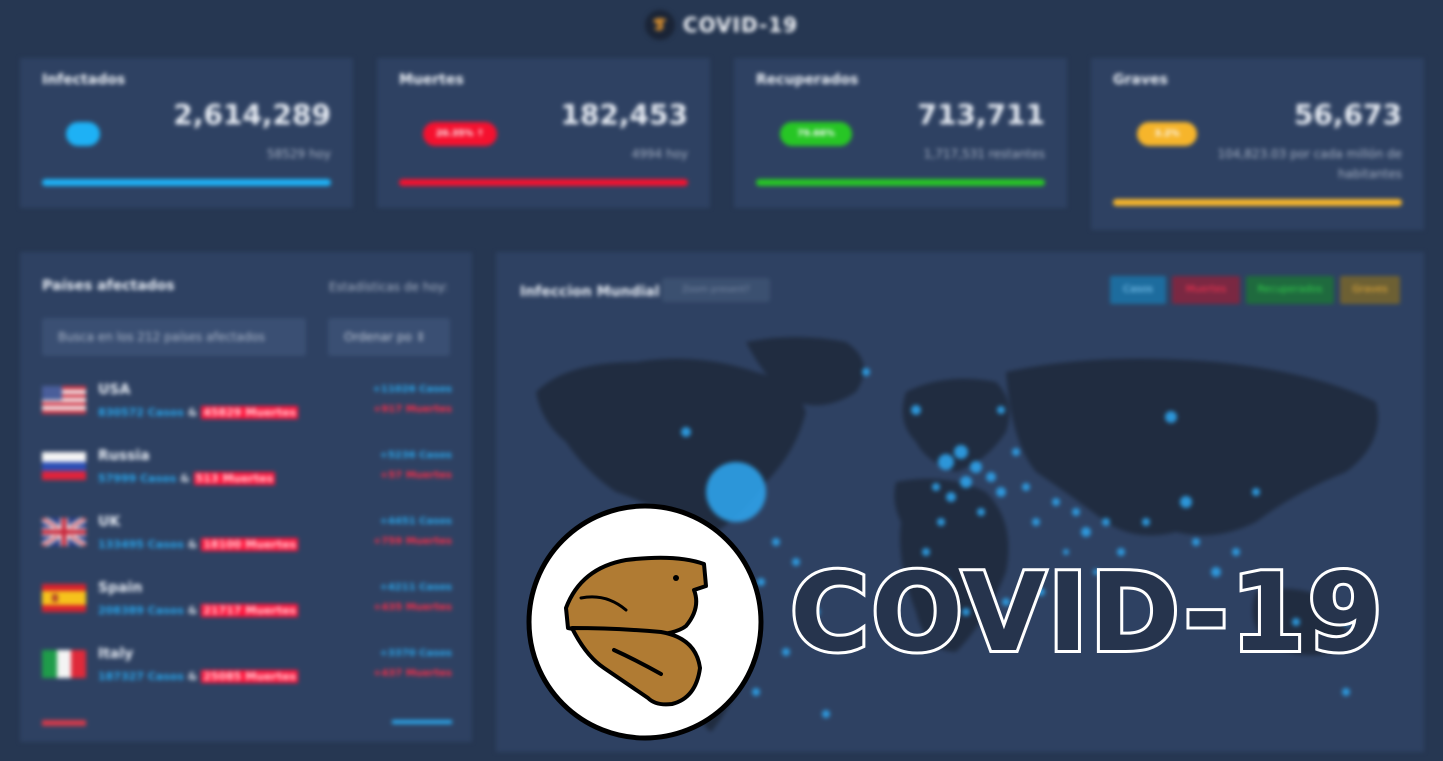  Describe the element at coordinates (388, 287) in the screenshot. I see `panel-subtitle: Estadísticas de hoy:` at that location.